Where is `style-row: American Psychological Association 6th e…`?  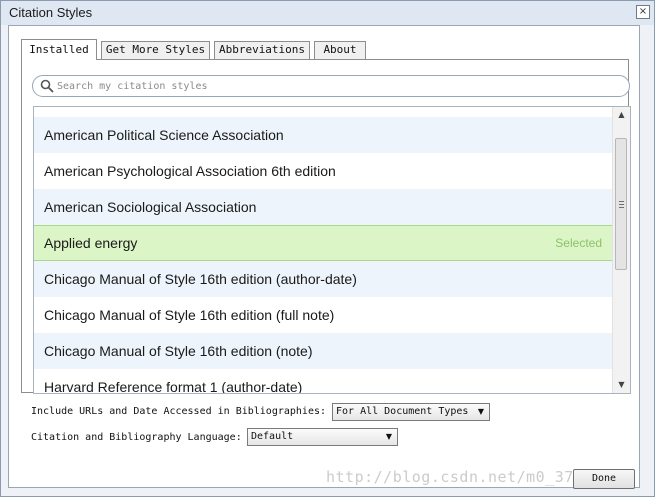 style-row: American Psychological Association 6th e… is located at coordinates (323, 171).